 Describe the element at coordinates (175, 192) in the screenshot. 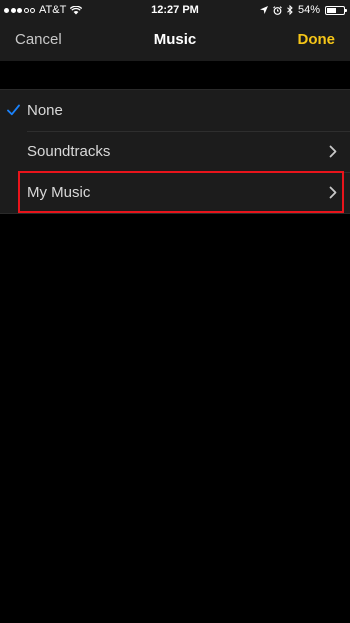

I see `list-item-my-music: My Music` at that location.